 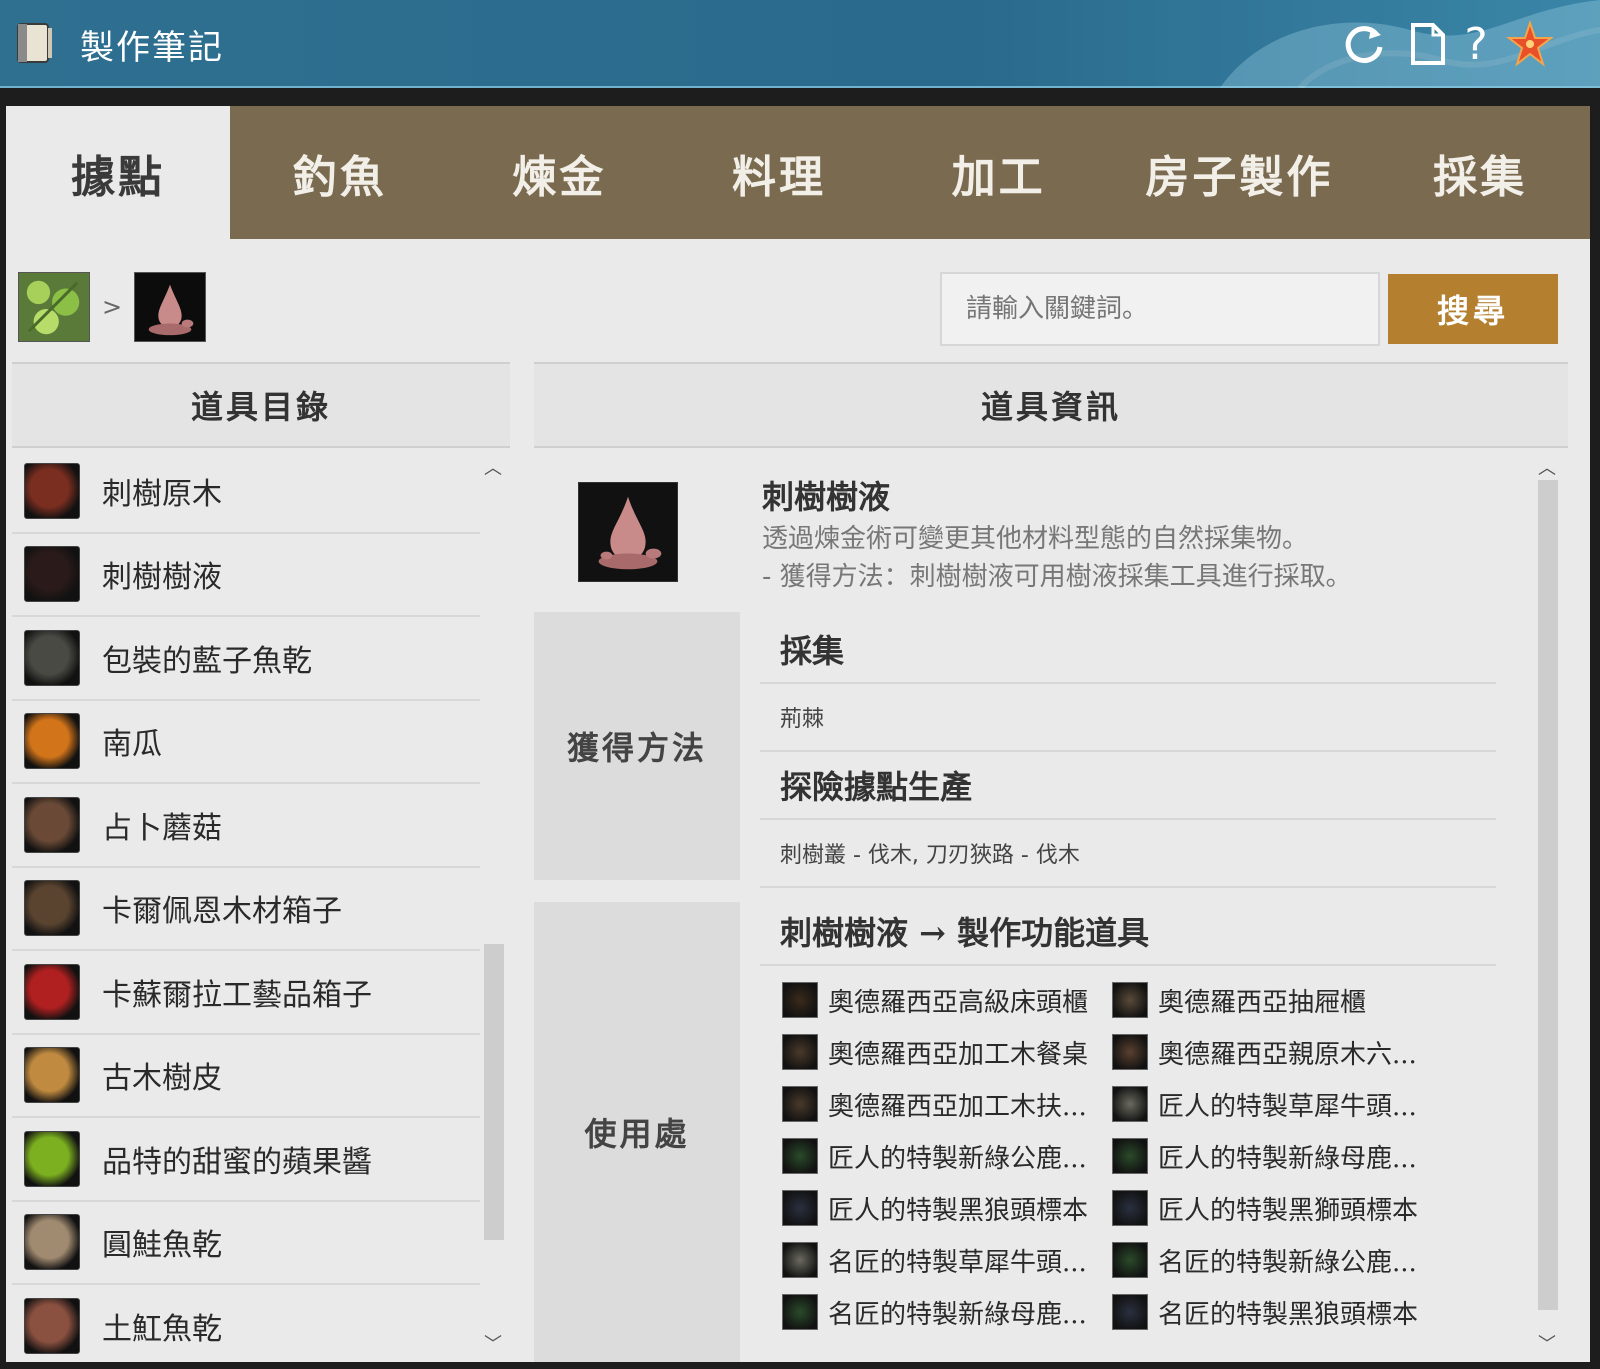 I want to click on crate-icon, so click(x=52, y=908).